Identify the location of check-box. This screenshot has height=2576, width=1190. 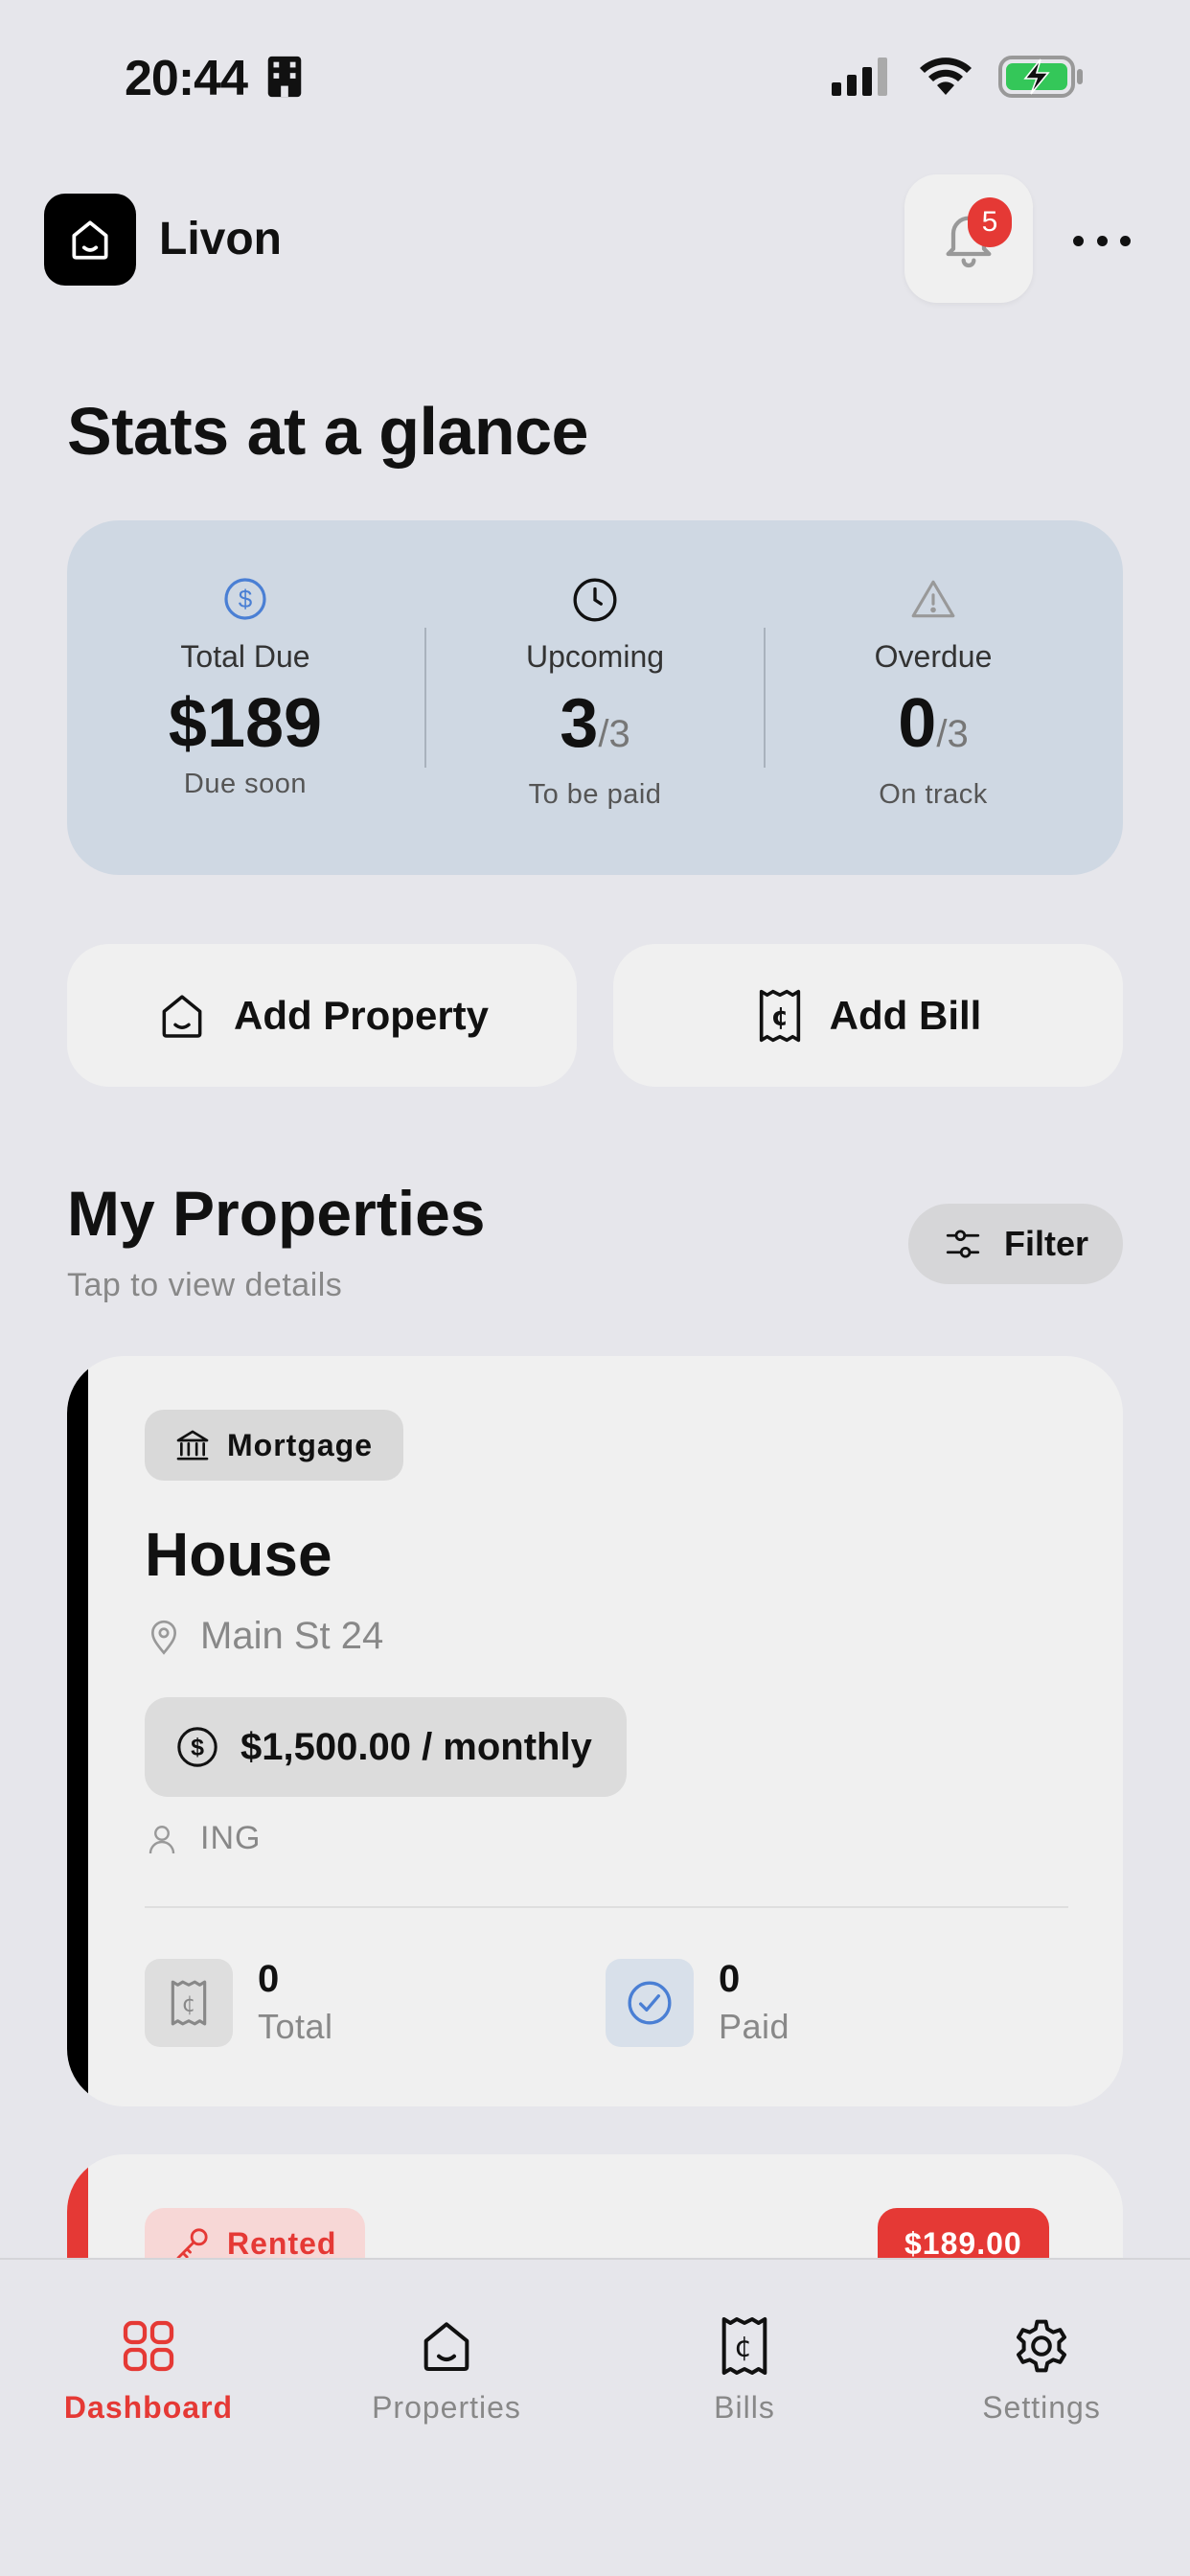
(650, 2003).